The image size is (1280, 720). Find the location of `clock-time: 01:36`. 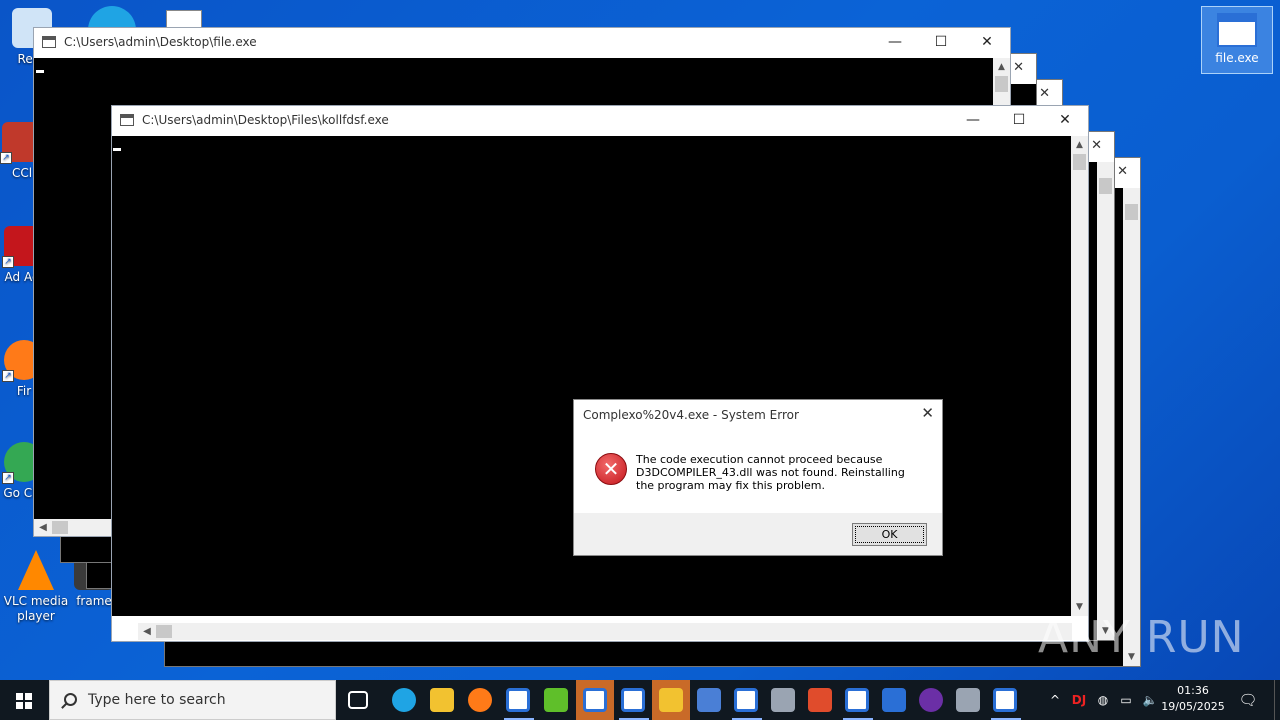

clock-time: 01:36 is located at coordinates (1193, 690).